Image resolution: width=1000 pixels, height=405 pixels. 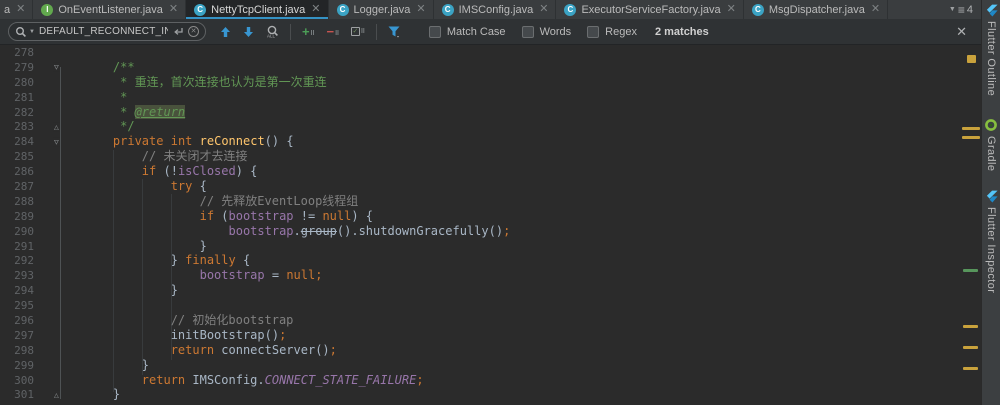 I want to click on chevron-down-icon: ▼, so click(x=952, y=9).